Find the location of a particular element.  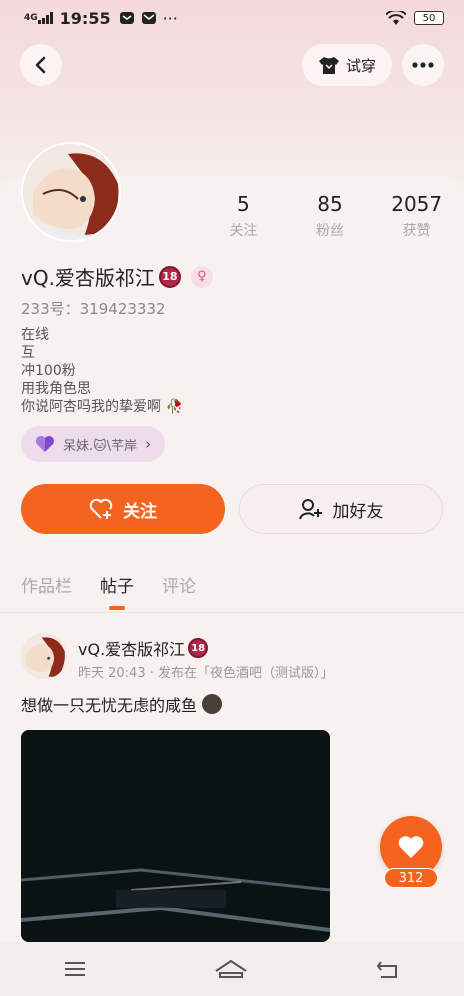

bio-line-last: 你说阿杏吗我的挚爱啊 🥀 is located at coordinates (102, 407).